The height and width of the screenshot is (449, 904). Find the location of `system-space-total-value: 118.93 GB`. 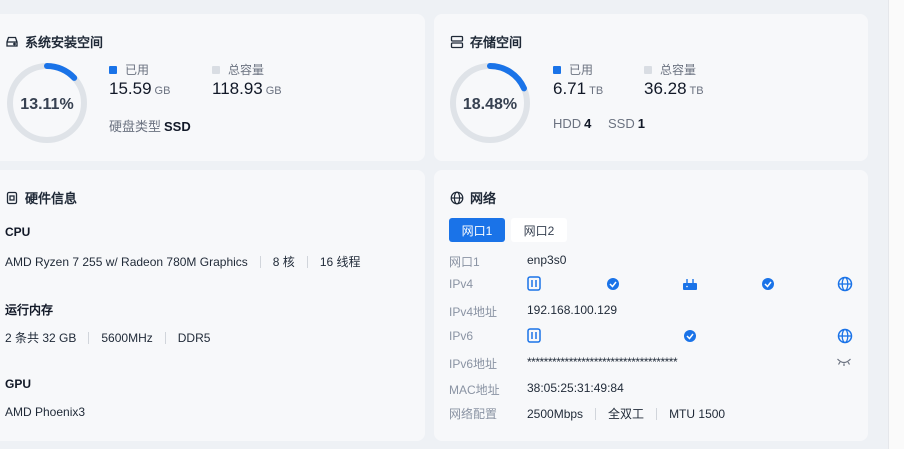

system-space-total-value: 118.93 GB is located at coordinates (247, 88).